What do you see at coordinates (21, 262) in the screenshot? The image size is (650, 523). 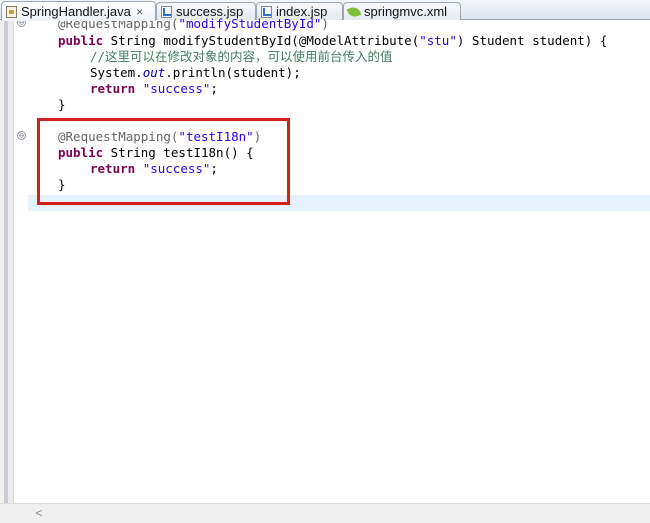 I see `folding-gutter` at bounding box center [21, 262].